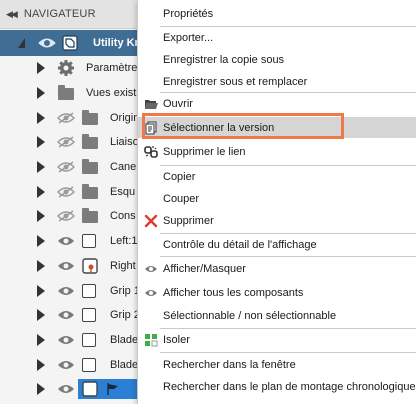 The image size is (416, 404). I want to click on tree-row-liaisons: Liaiso, so click(80, 142).